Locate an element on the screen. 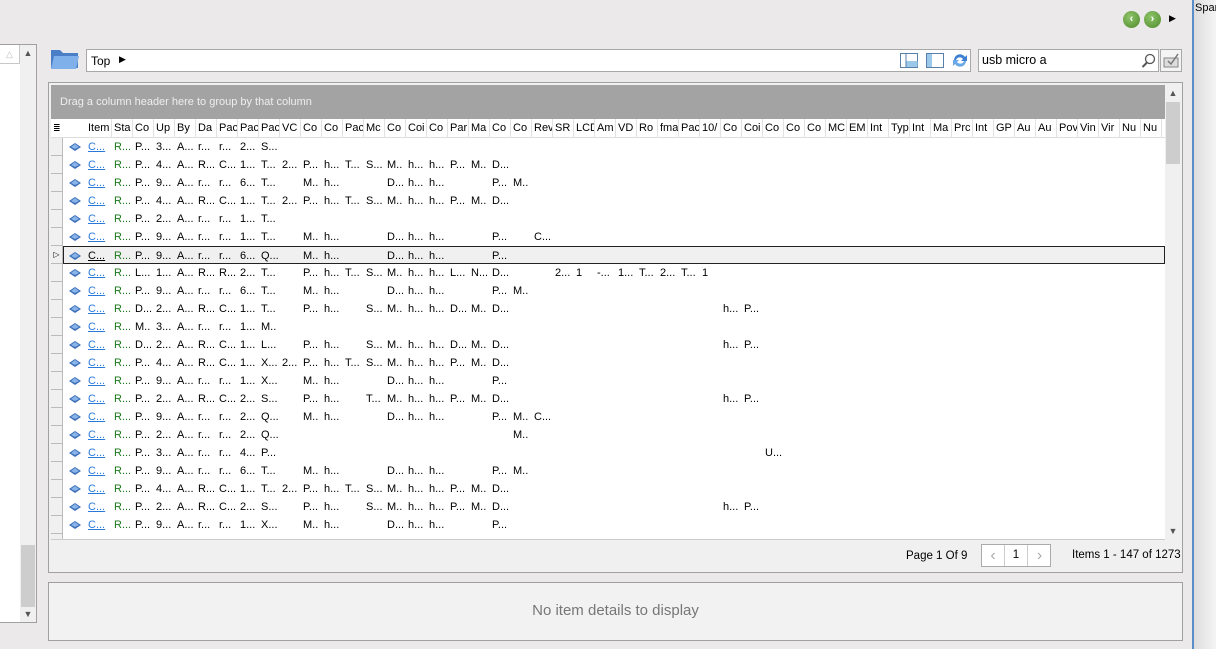 The image size is (1216, 649). grid-vertical-scrollbar: ▲ ▼ is located at coordinates (1173, 312).